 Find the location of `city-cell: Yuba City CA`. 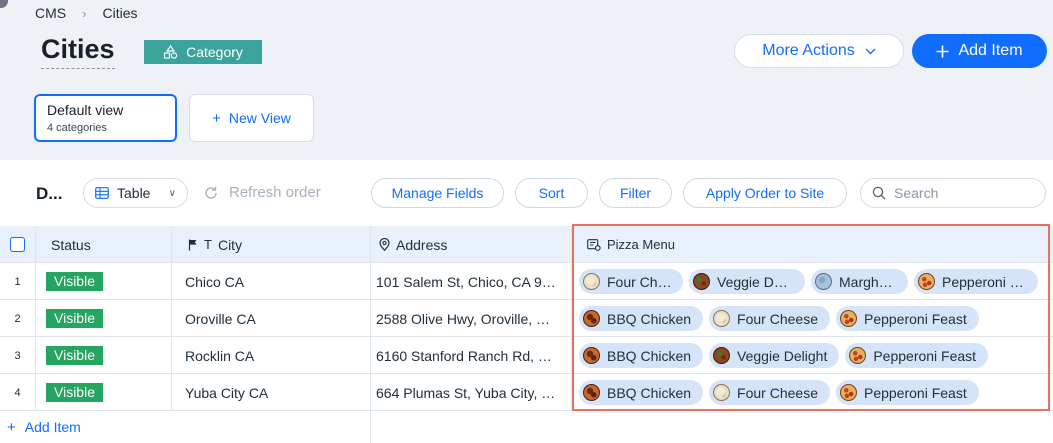

city-cell: Yuba City CA is located at coordinates (271, 392).